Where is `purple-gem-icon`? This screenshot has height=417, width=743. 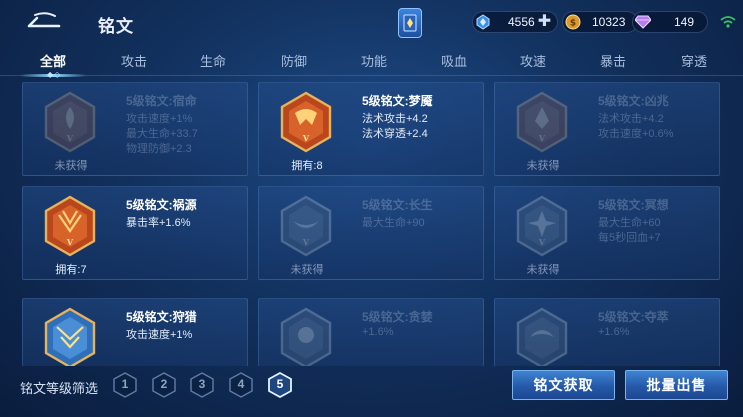 purple-gem-icon is located at coordinates (643, 22).